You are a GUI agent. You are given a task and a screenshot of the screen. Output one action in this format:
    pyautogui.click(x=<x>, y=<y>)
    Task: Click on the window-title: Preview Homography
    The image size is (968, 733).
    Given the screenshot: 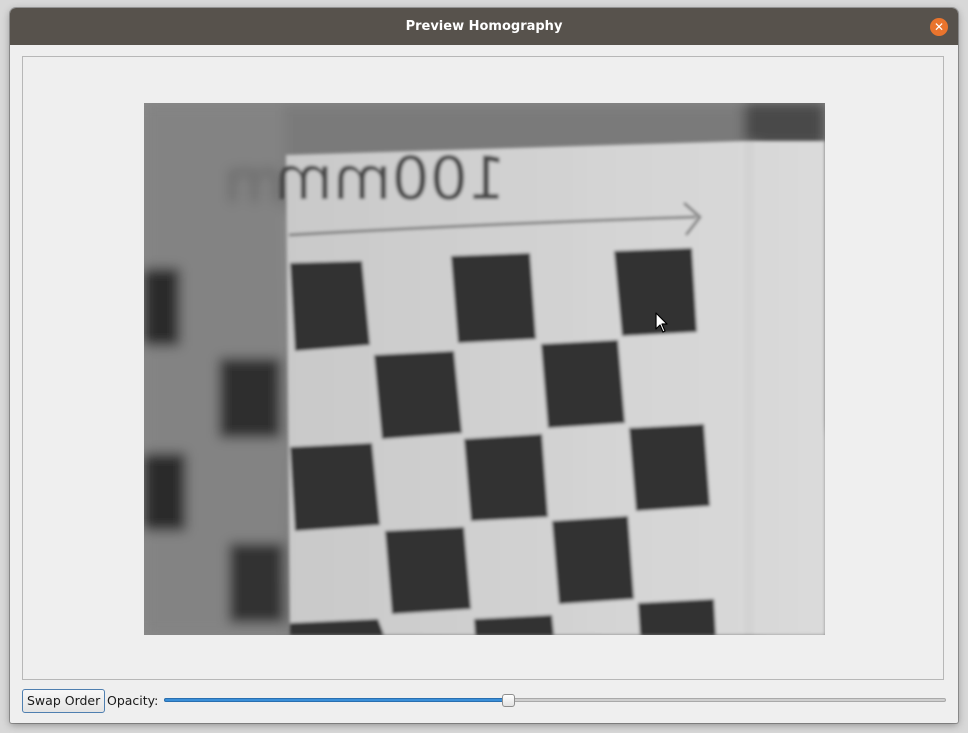 What is the action you would take?
    pyautogui.click(x=484, y=26)
    